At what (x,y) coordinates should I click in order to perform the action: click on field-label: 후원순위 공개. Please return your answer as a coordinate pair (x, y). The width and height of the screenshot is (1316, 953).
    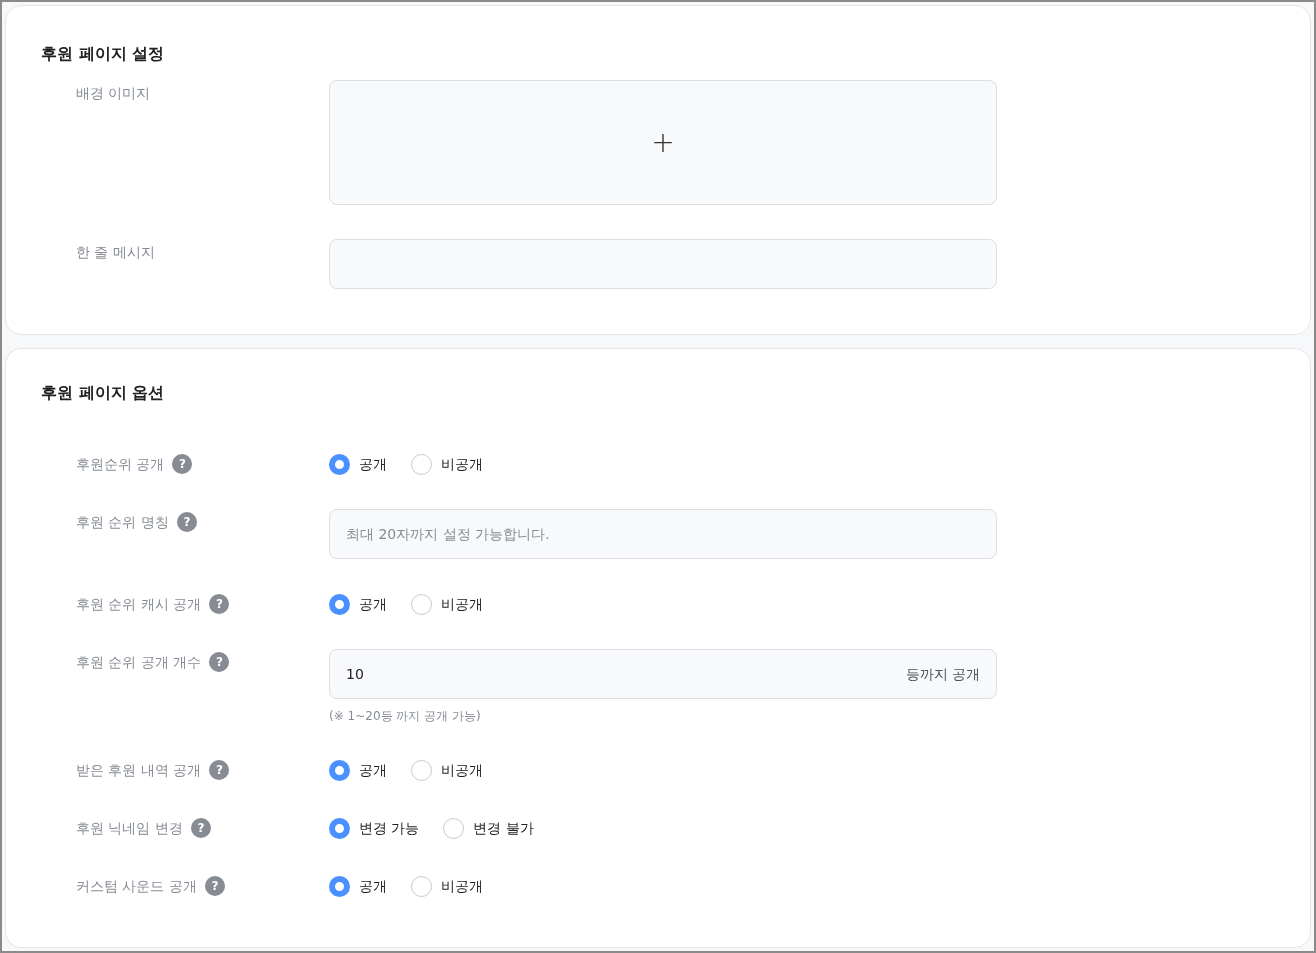
    Looking at the image, I should click on (120, 464).